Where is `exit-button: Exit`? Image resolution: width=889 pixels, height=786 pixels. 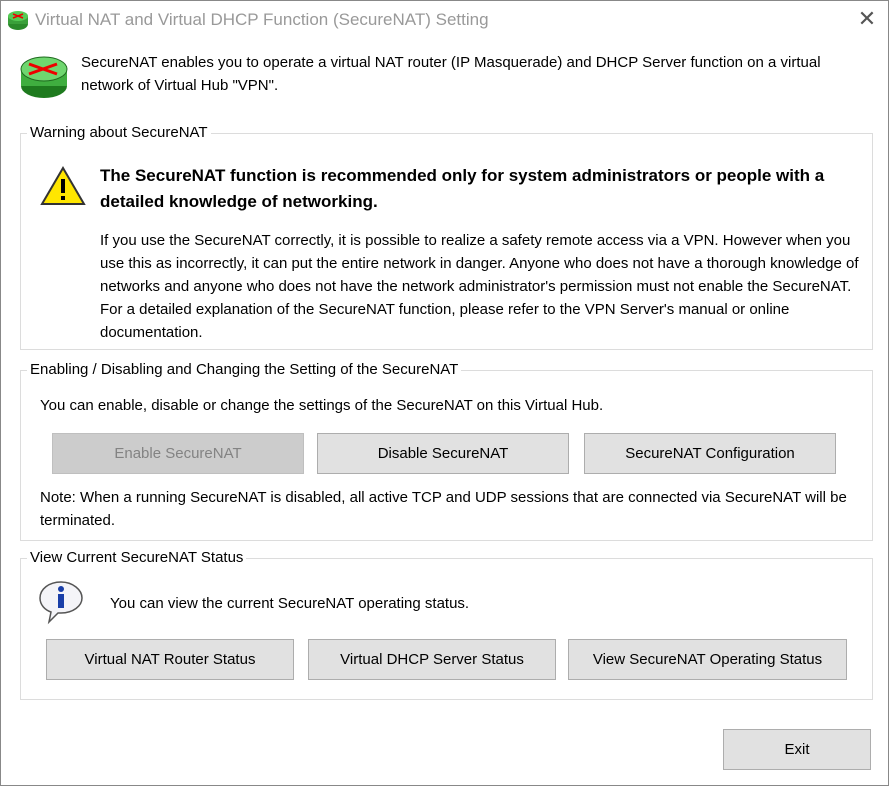
exit-button: Exit is located at coordinates (797, 749).